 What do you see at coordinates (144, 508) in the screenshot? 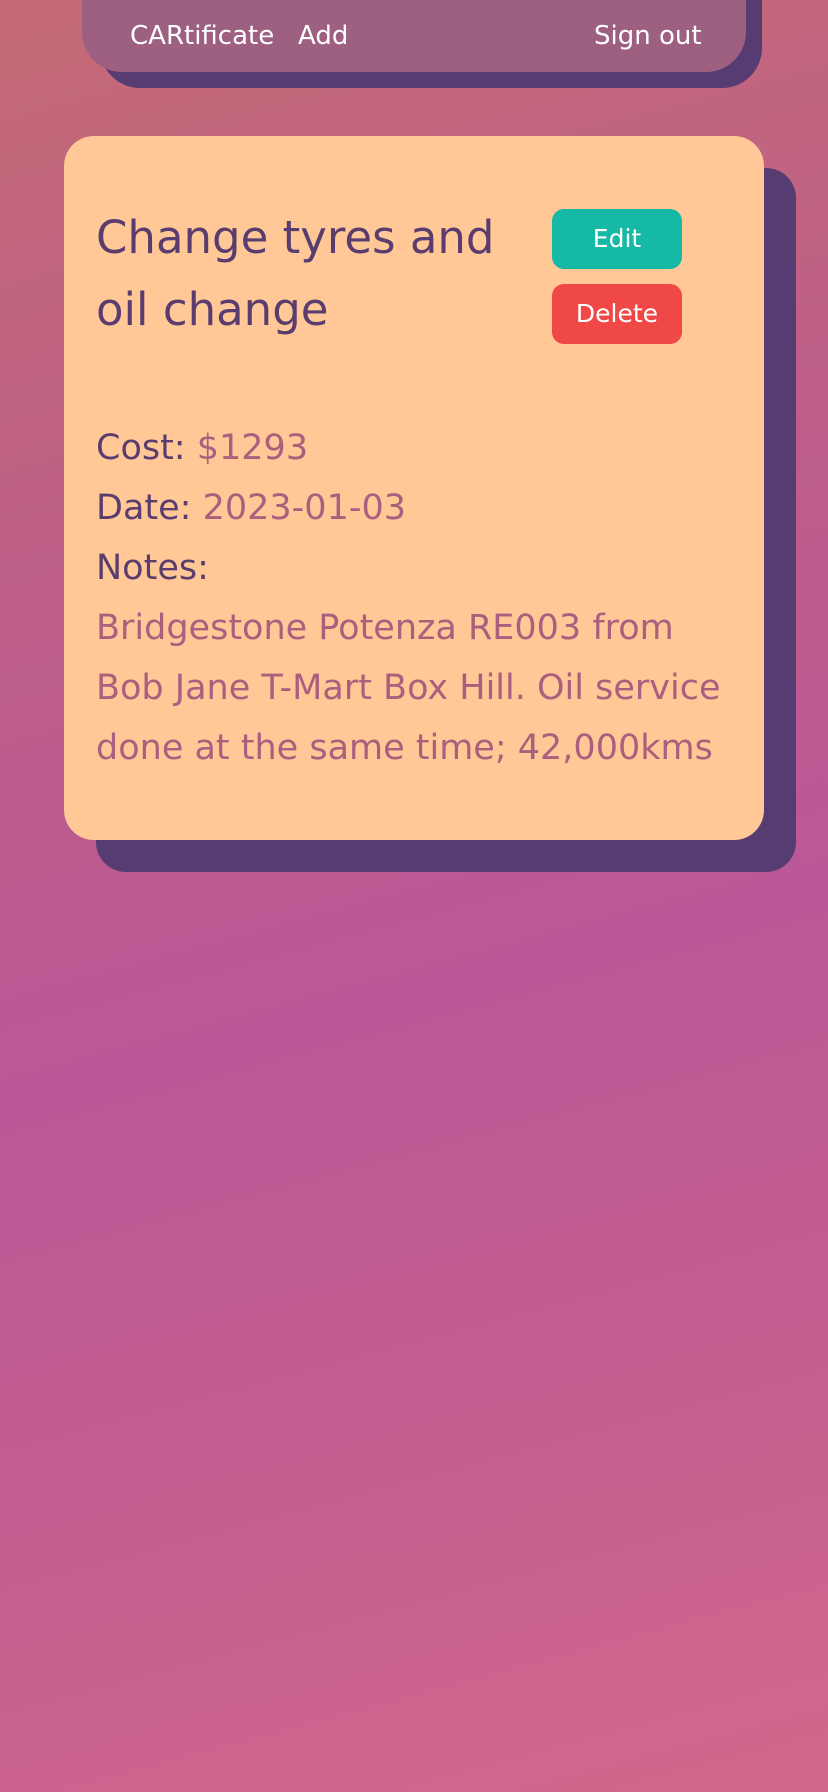
I see `date-label: Date:` at bounding box center [144, 508].